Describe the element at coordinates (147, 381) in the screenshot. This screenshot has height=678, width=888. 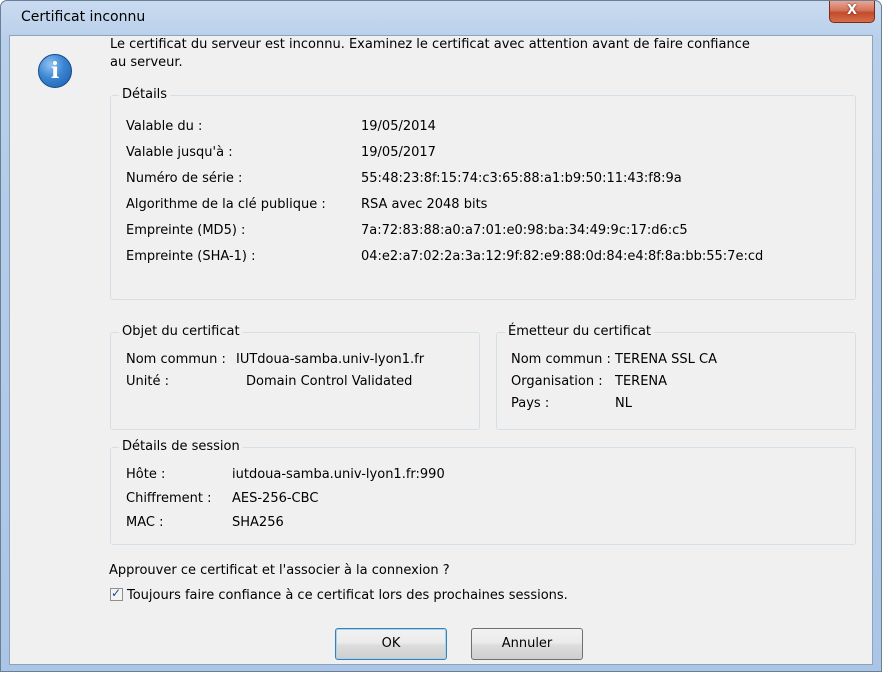
I see `subject-label: Unité :` at that location.